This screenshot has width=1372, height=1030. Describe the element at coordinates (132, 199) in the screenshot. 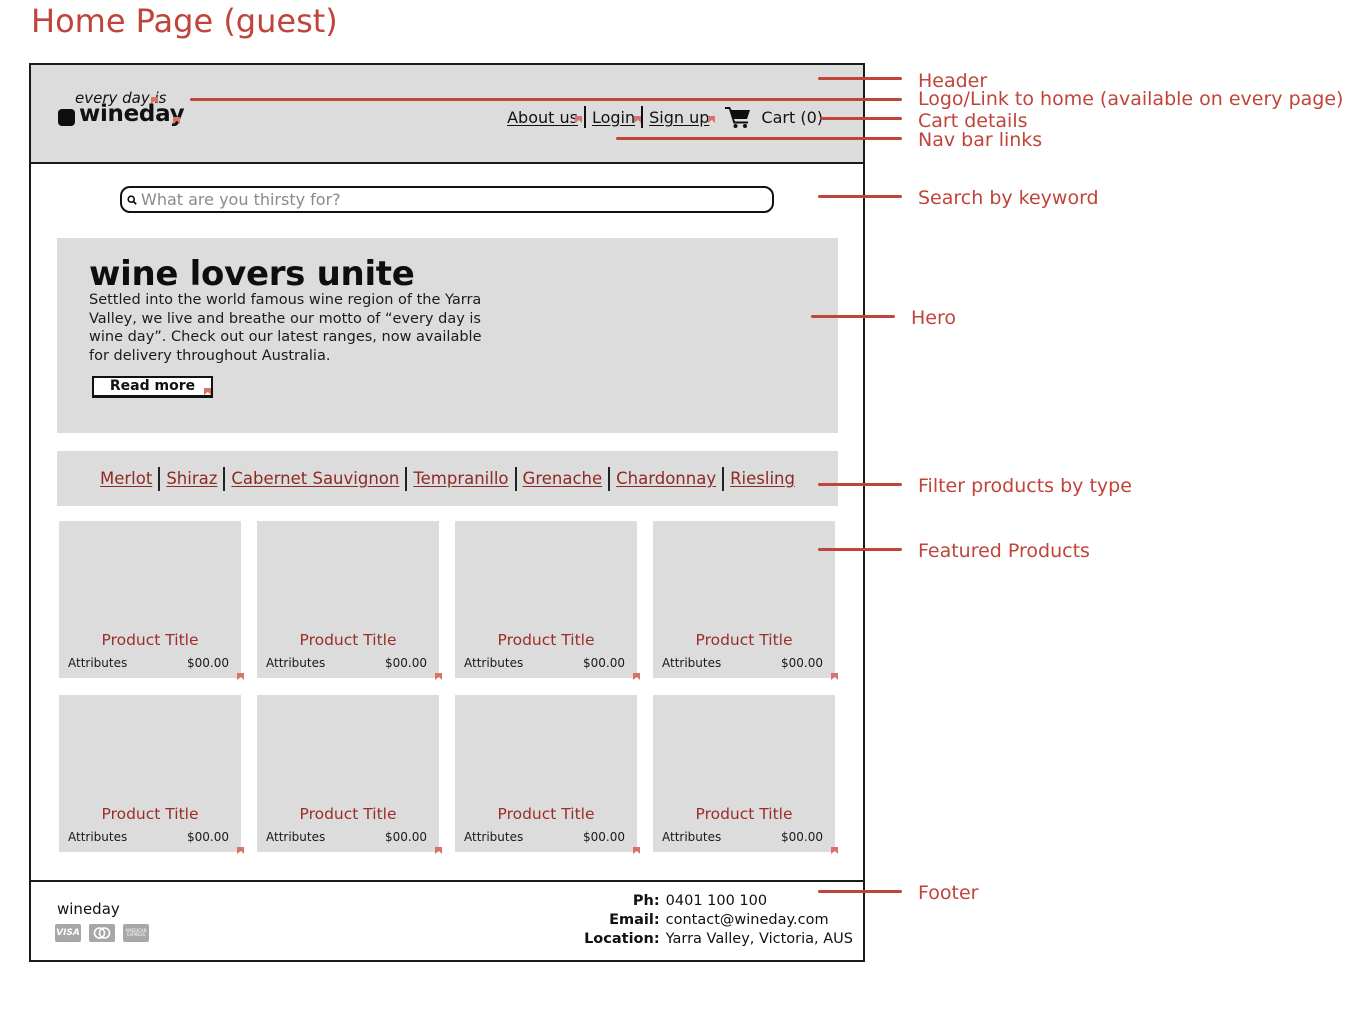

I see `search-icon` at that location.